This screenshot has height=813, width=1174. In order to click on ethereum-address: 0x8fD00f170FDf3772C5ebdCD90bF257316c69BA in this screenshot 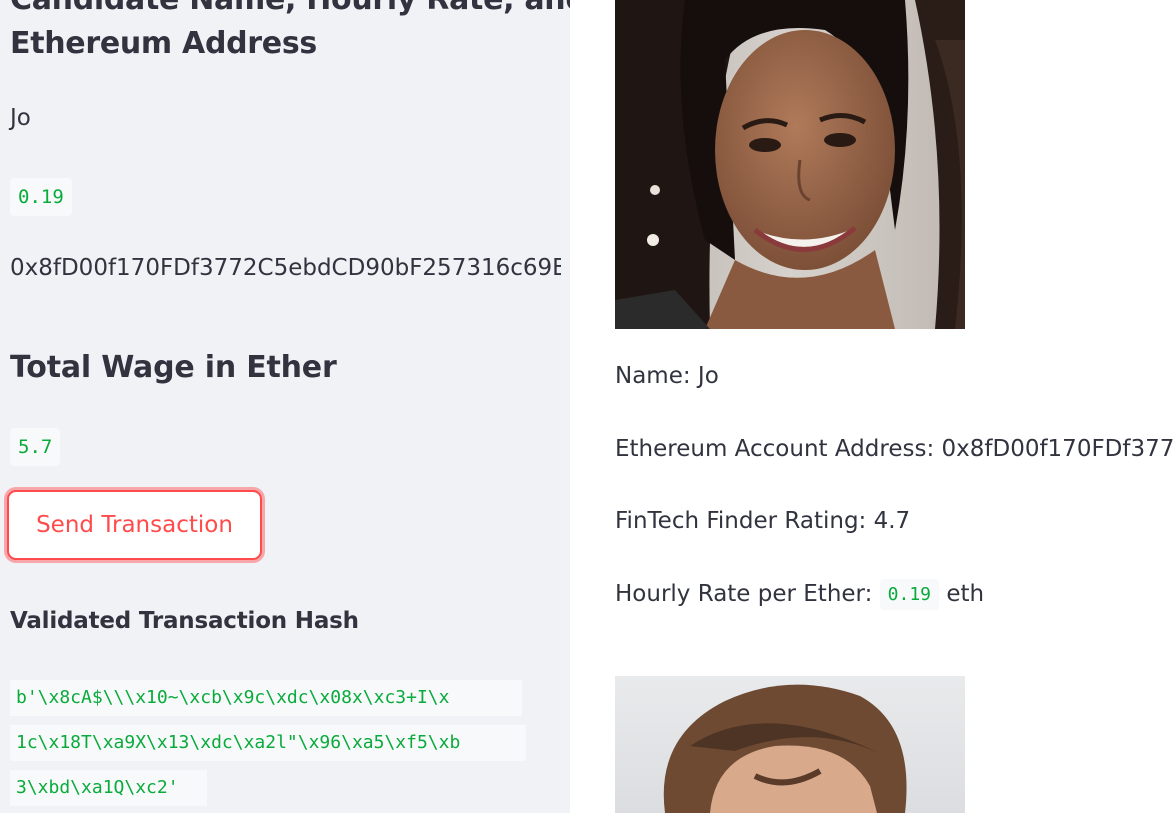, I will do `click(285, 268)`.